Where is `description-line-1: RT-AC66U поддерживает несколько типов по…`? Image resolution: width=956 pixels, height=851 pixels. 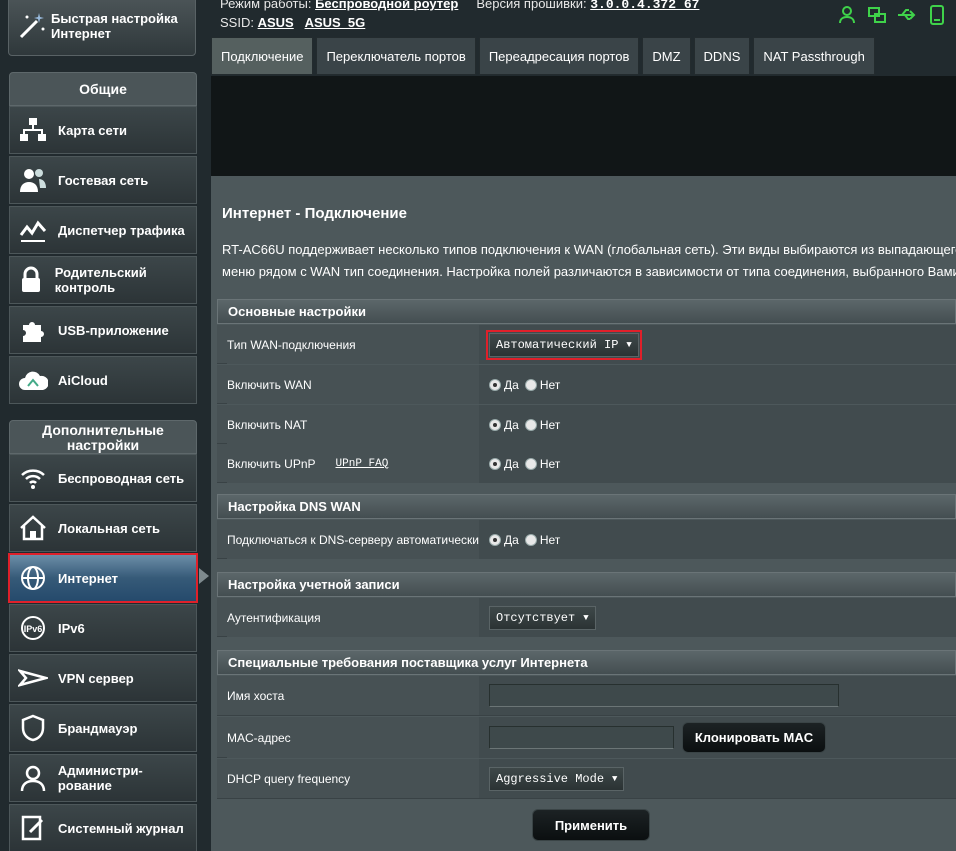
description-line-1: RT-AC66U поддерживает несколько типов по… is located at coordinates (589, 249).